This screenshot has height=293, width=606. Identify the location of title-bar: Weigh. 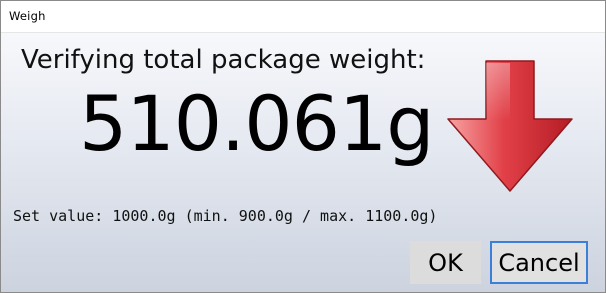
(303, 17).